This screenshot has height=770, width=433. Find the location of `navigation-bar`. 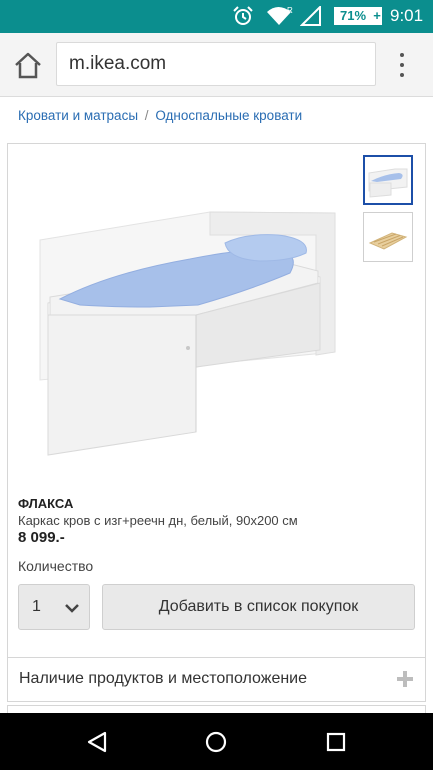

navigation-bar is located at coordinates (216, 741).